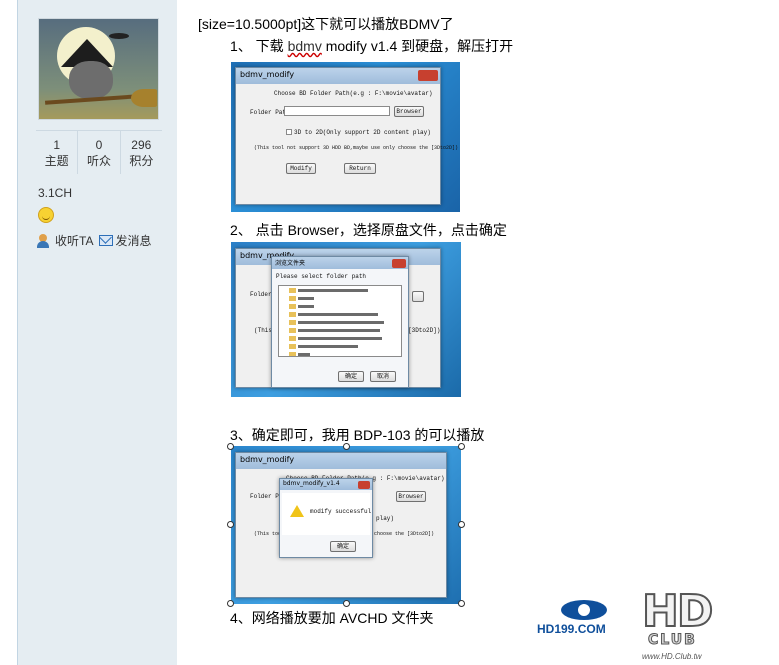  I want to click on stat-points-label: 积分, so click(141, 161).